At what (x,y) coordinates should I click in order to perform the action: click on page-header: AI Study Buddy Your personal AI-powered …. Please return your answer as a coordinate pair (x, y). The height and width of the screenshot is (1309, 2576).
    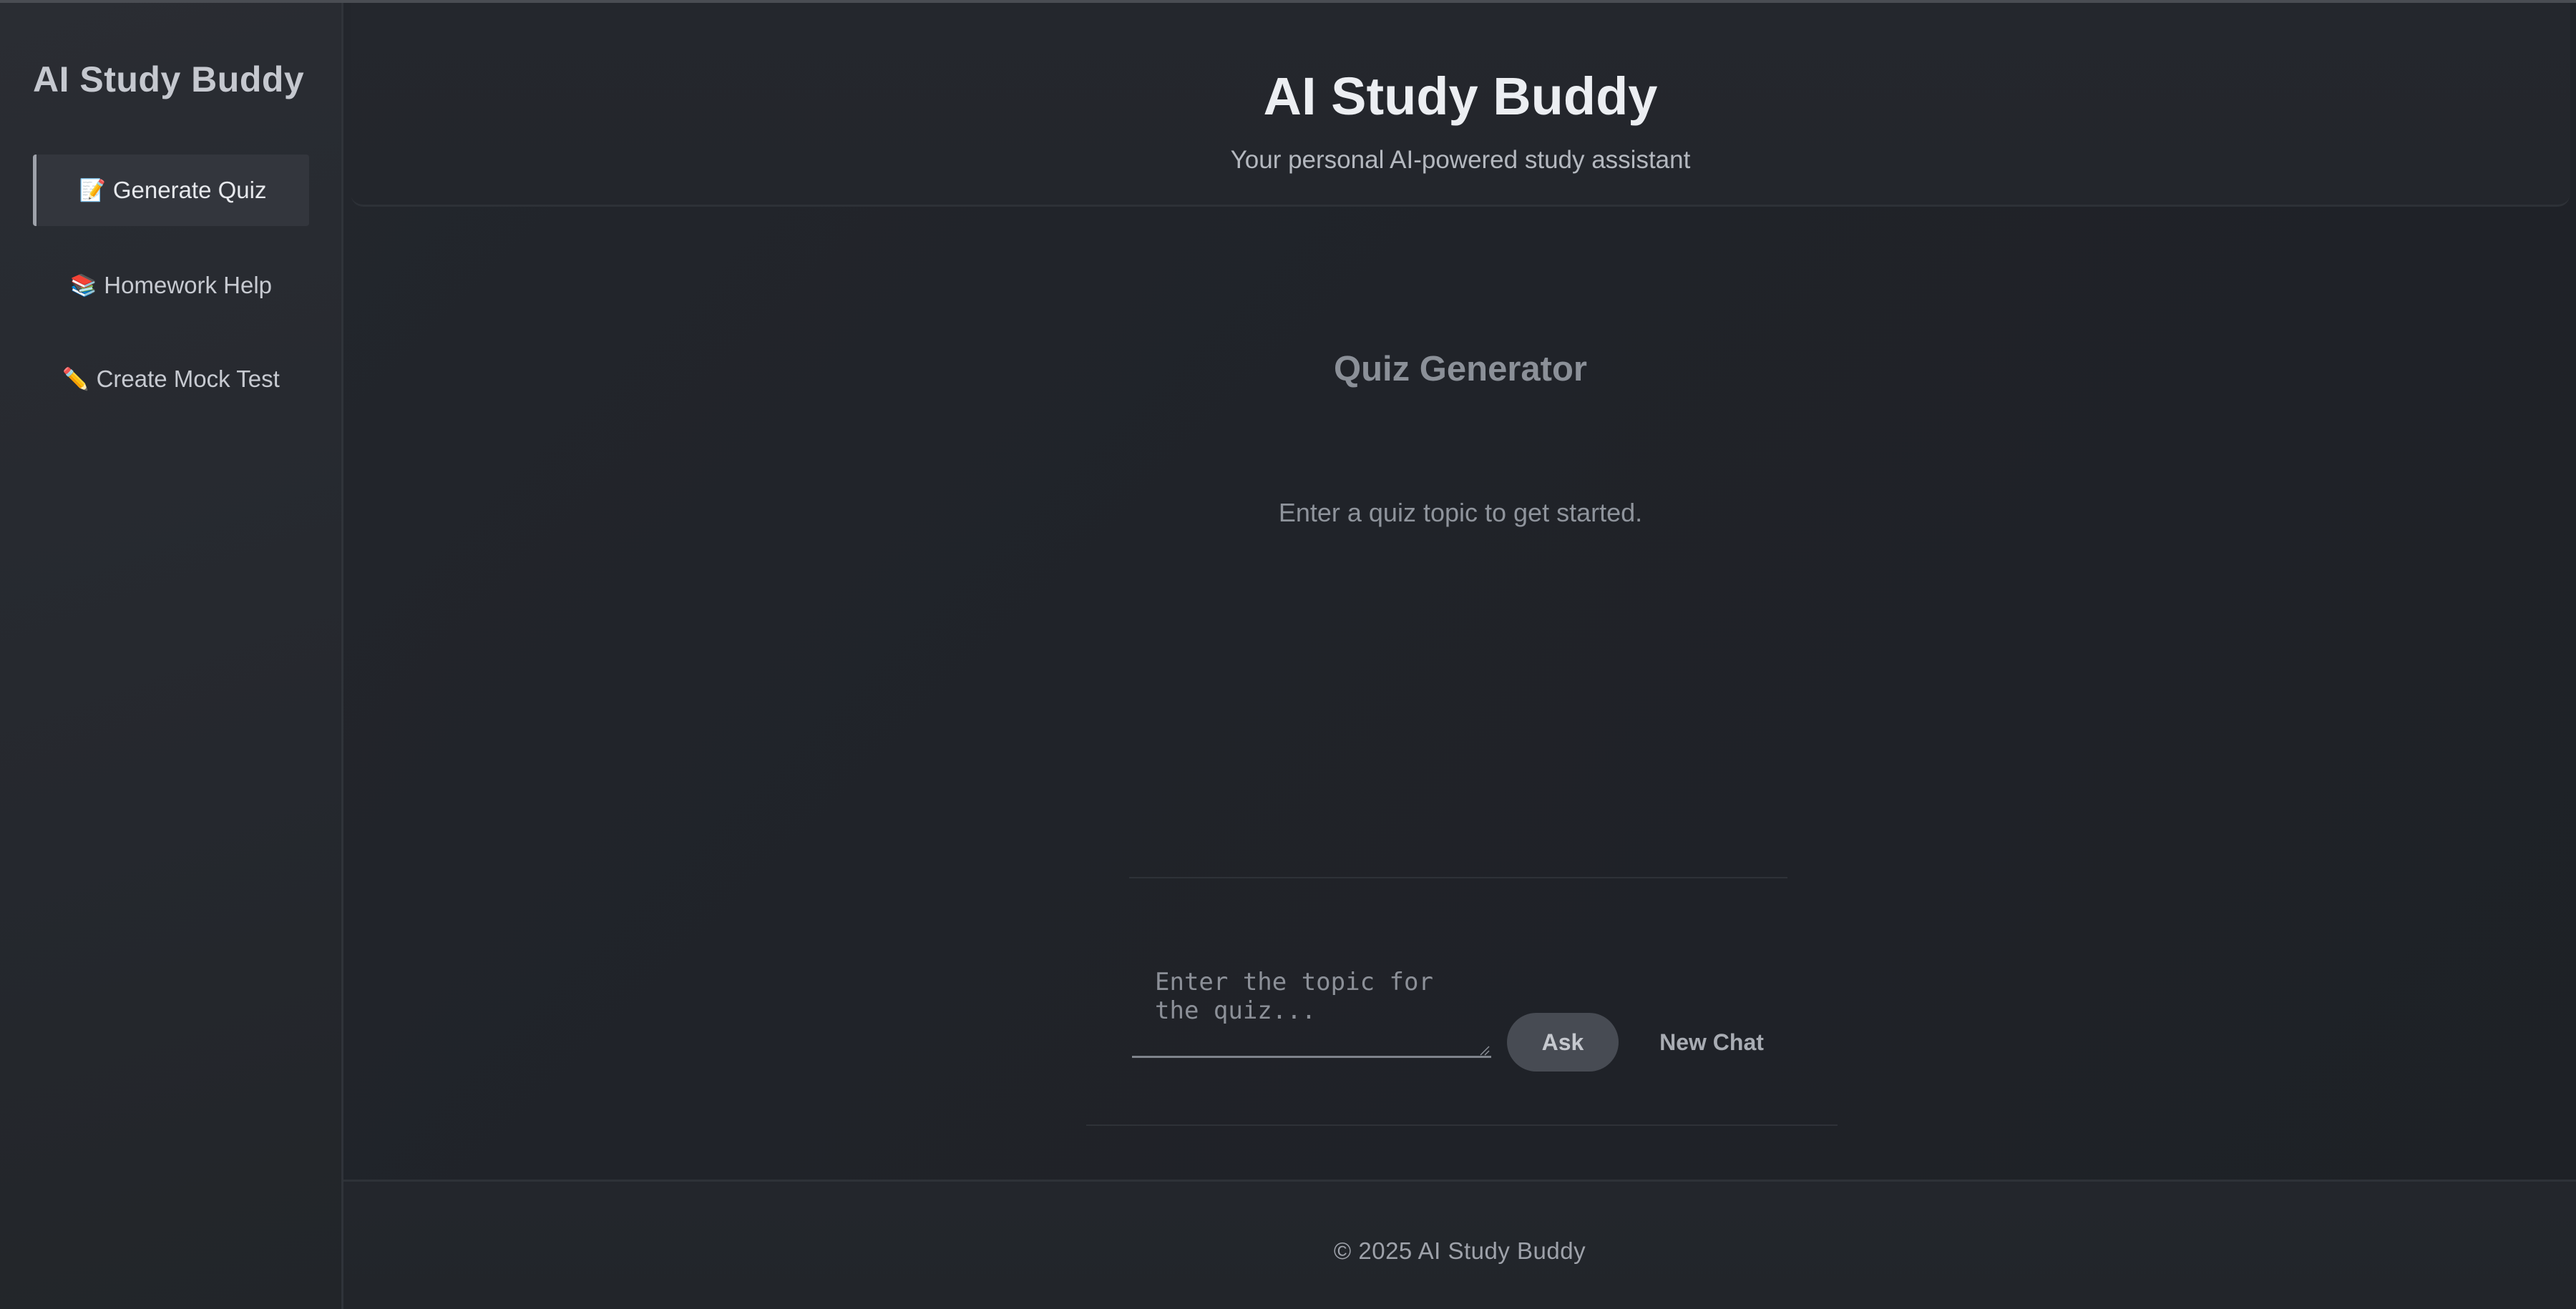
    Looking at the image, I should click on (1460, 105).